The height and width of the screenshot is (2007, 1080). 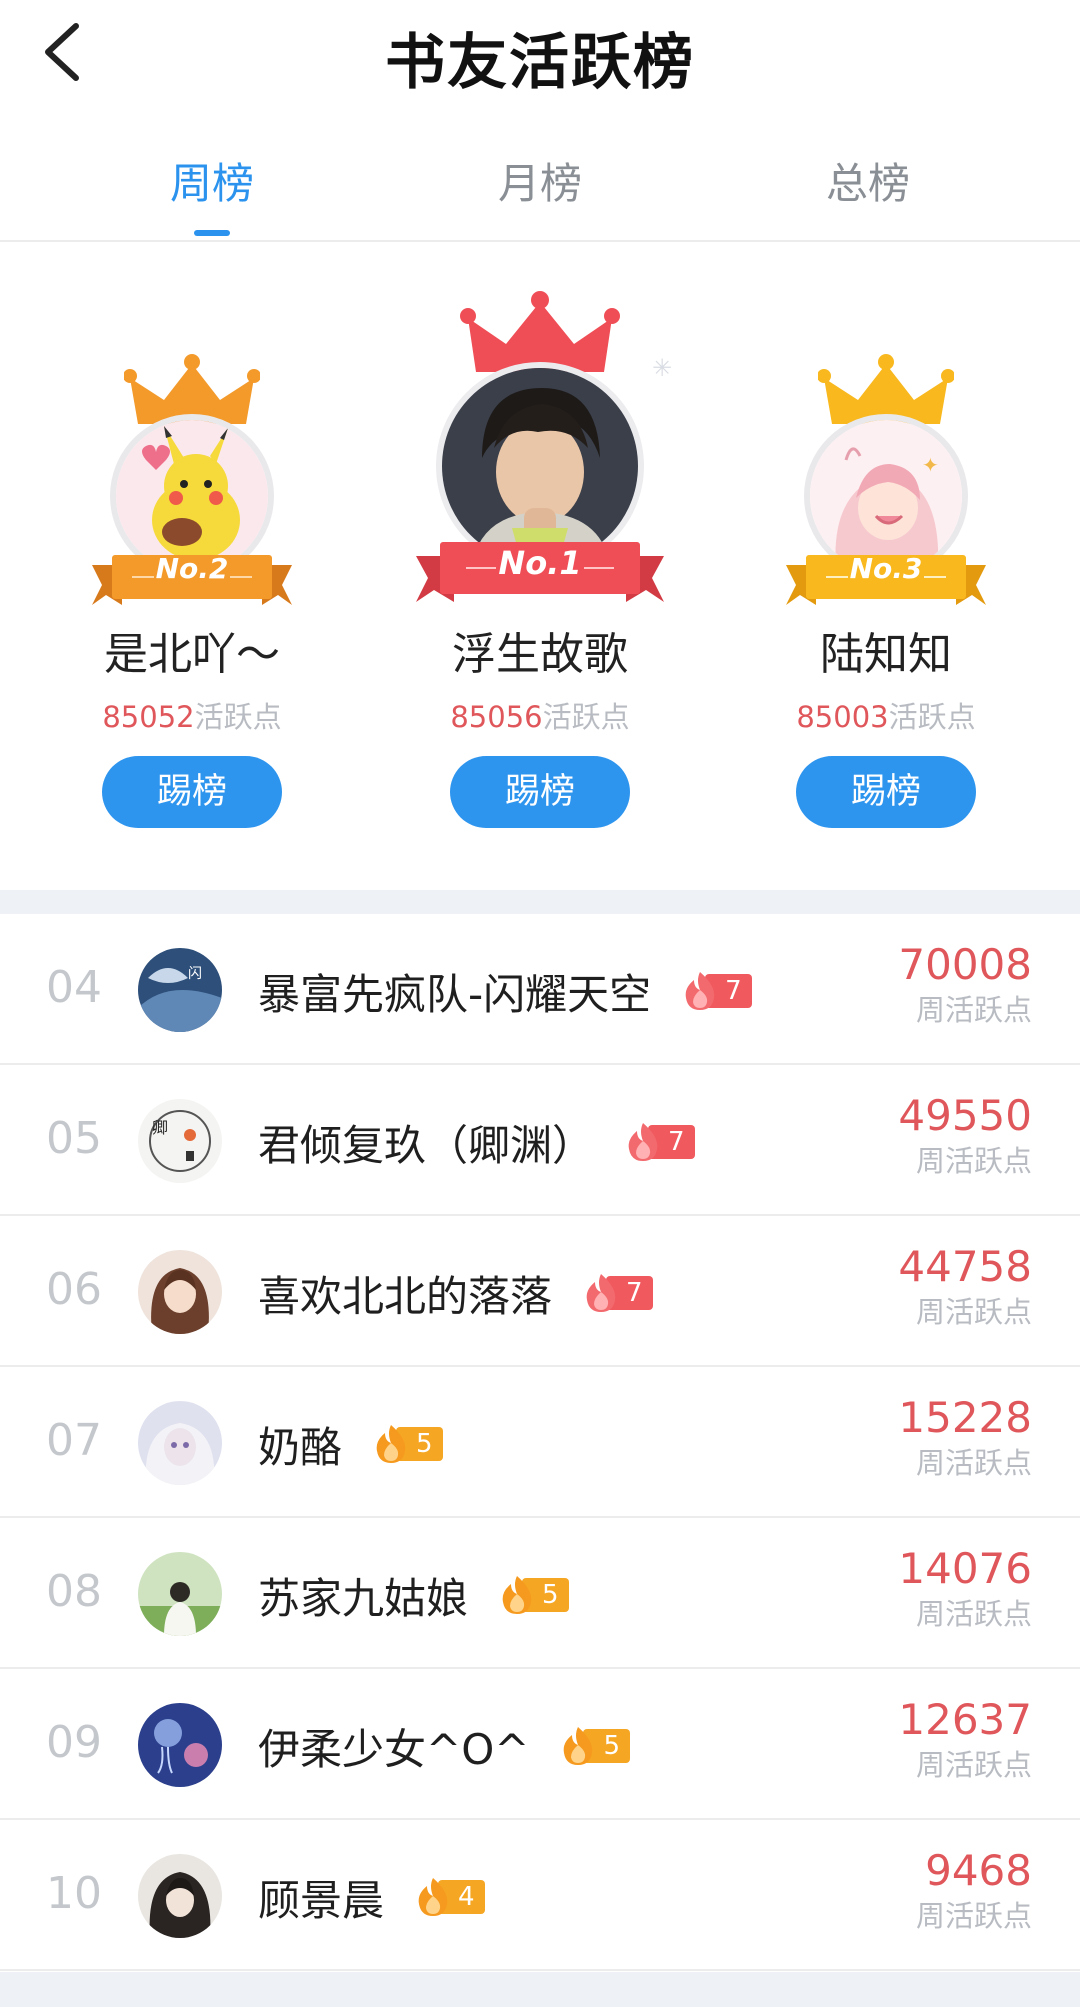 What do you see at coordinates (405, 1296) in the screenshot?
I see `user-name: 喜欢北北的落落` at bounding box center [405, 1296].